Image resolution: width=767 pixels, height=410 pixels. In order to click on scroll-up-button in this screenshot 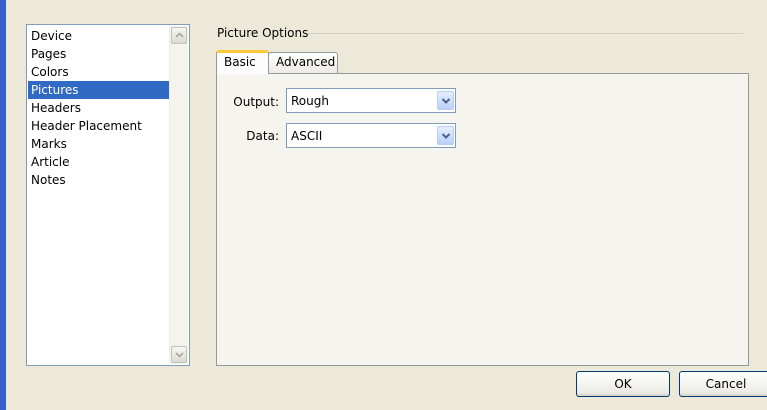, I will do `click(179, 35)`.